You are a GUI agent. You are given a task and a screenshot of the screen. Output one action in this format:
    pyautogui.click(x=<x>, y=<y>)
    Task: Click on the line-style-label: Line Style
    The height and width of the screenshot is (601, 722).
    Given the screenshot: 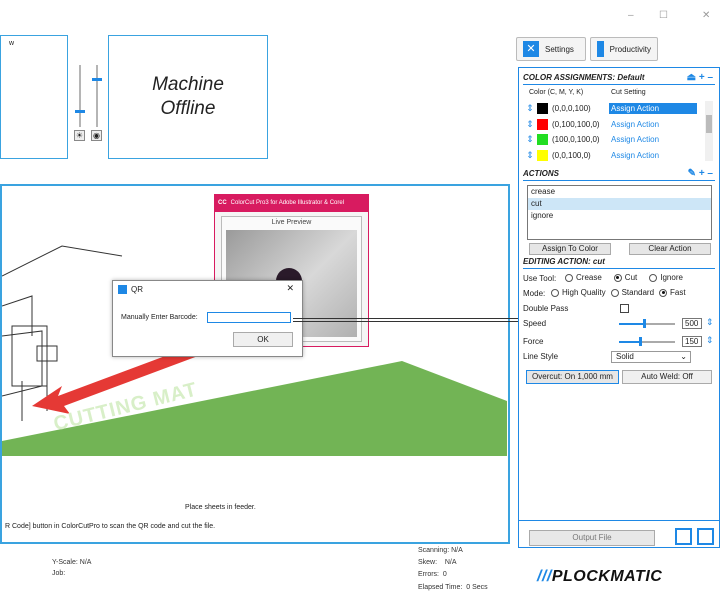 What is the action you would take?
    pyautogui.click(x=541, y=356)
    